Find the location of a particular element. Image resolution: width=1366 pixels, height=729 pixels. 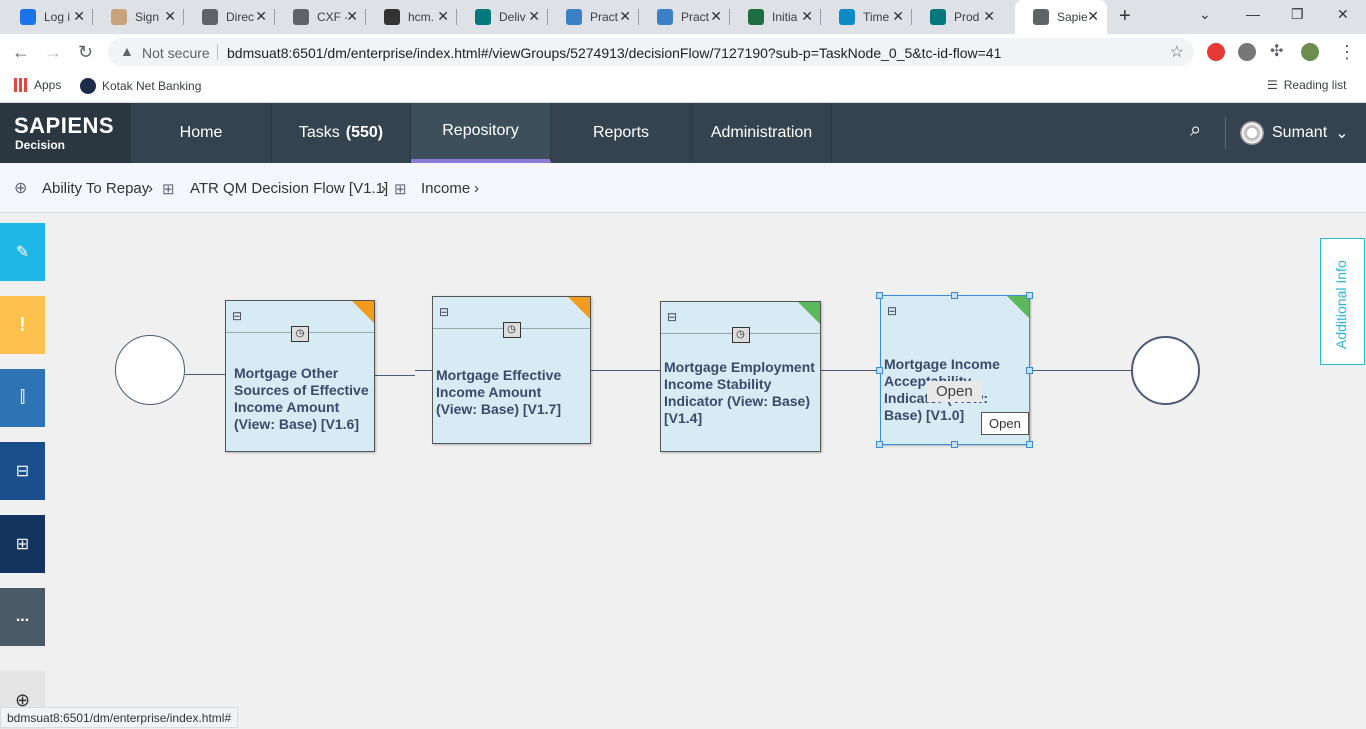

tab-title: Sapie is located at coordinates (1072, 17).